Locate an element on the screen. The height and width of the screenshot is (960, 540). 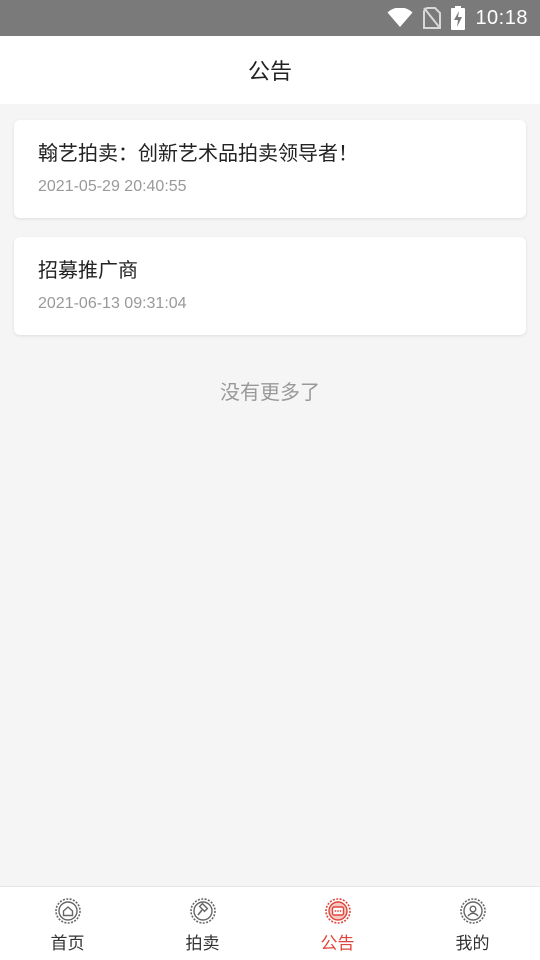
tab-home: 首页 is located at coordinates (67, 923).